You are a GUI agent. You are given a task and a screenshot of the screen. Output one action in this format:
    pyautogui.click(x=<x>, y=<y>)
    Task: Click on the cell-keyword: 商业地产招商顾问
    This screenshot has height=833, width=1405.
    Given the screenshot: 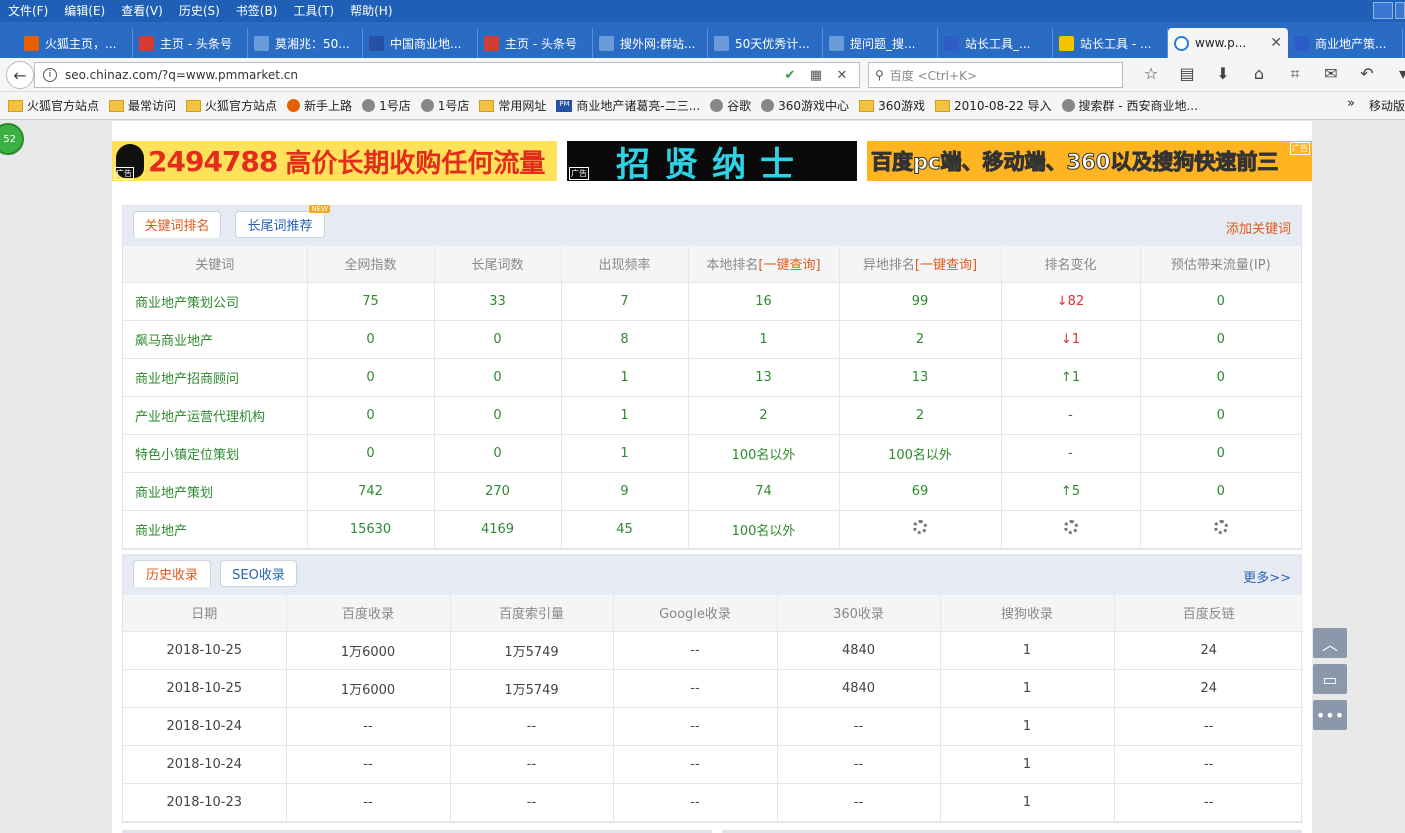 What is the action you would take?
    pyautogui.click(x=215, y=377)
    